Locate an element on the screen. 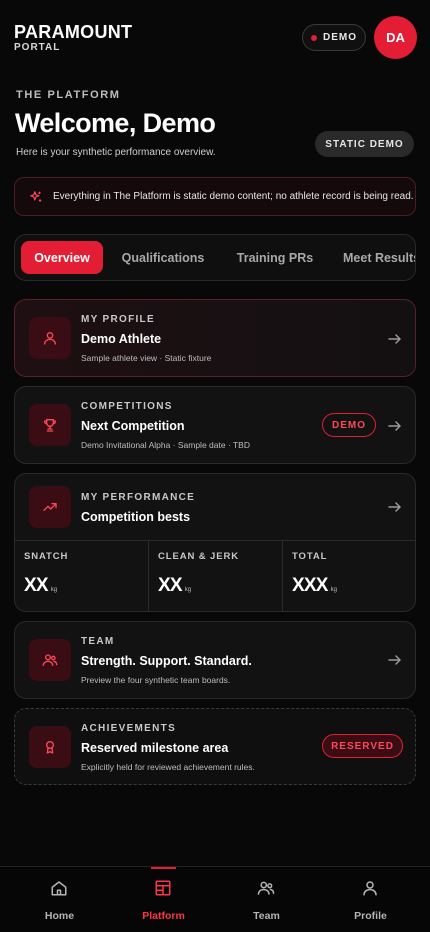  achievements-icon-box is located at coordinates (50, 747).